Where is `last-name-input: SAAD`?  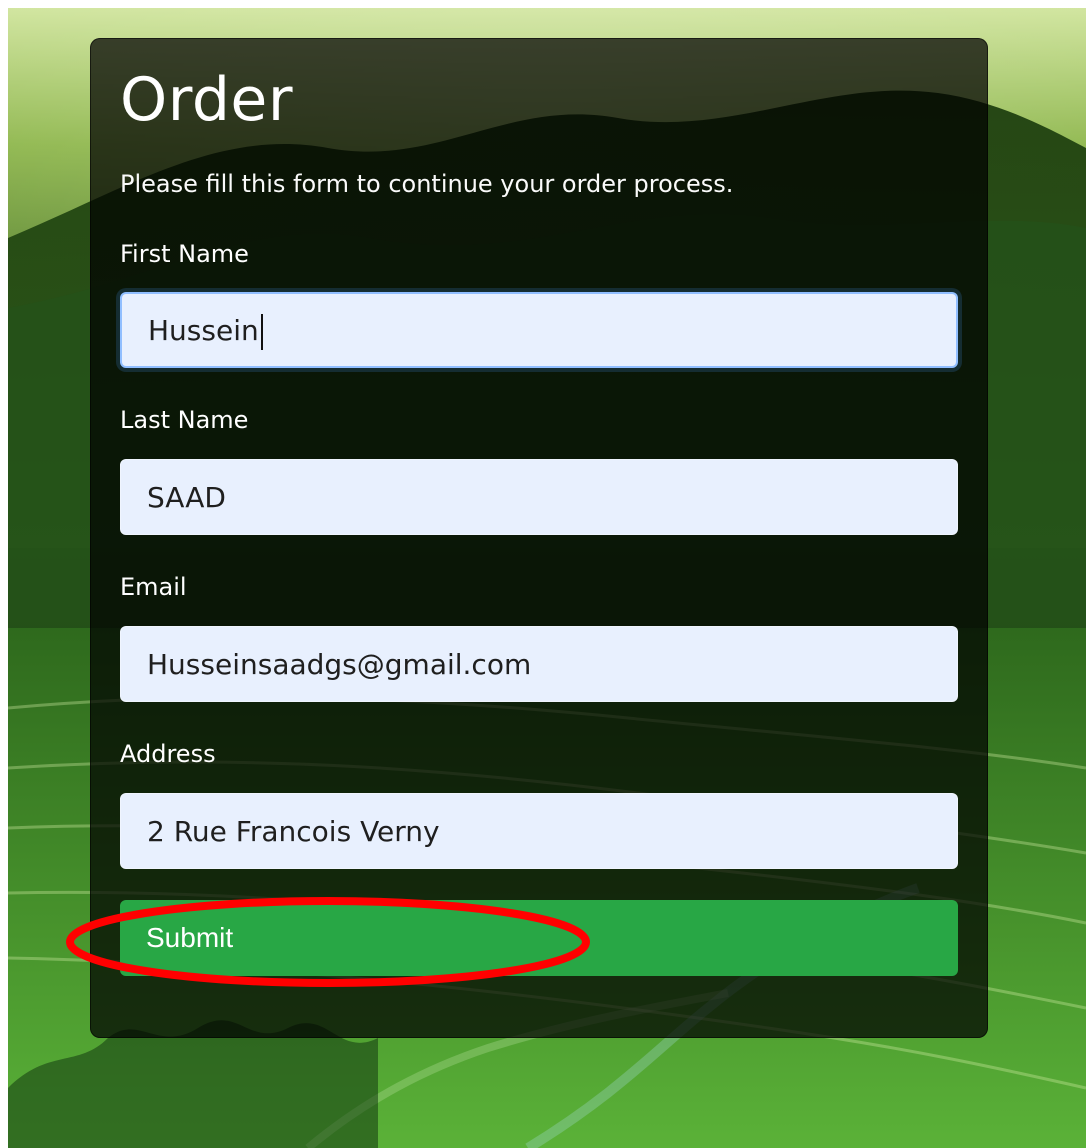 last-name-input: SAAD is located at coordinates (539, 497).